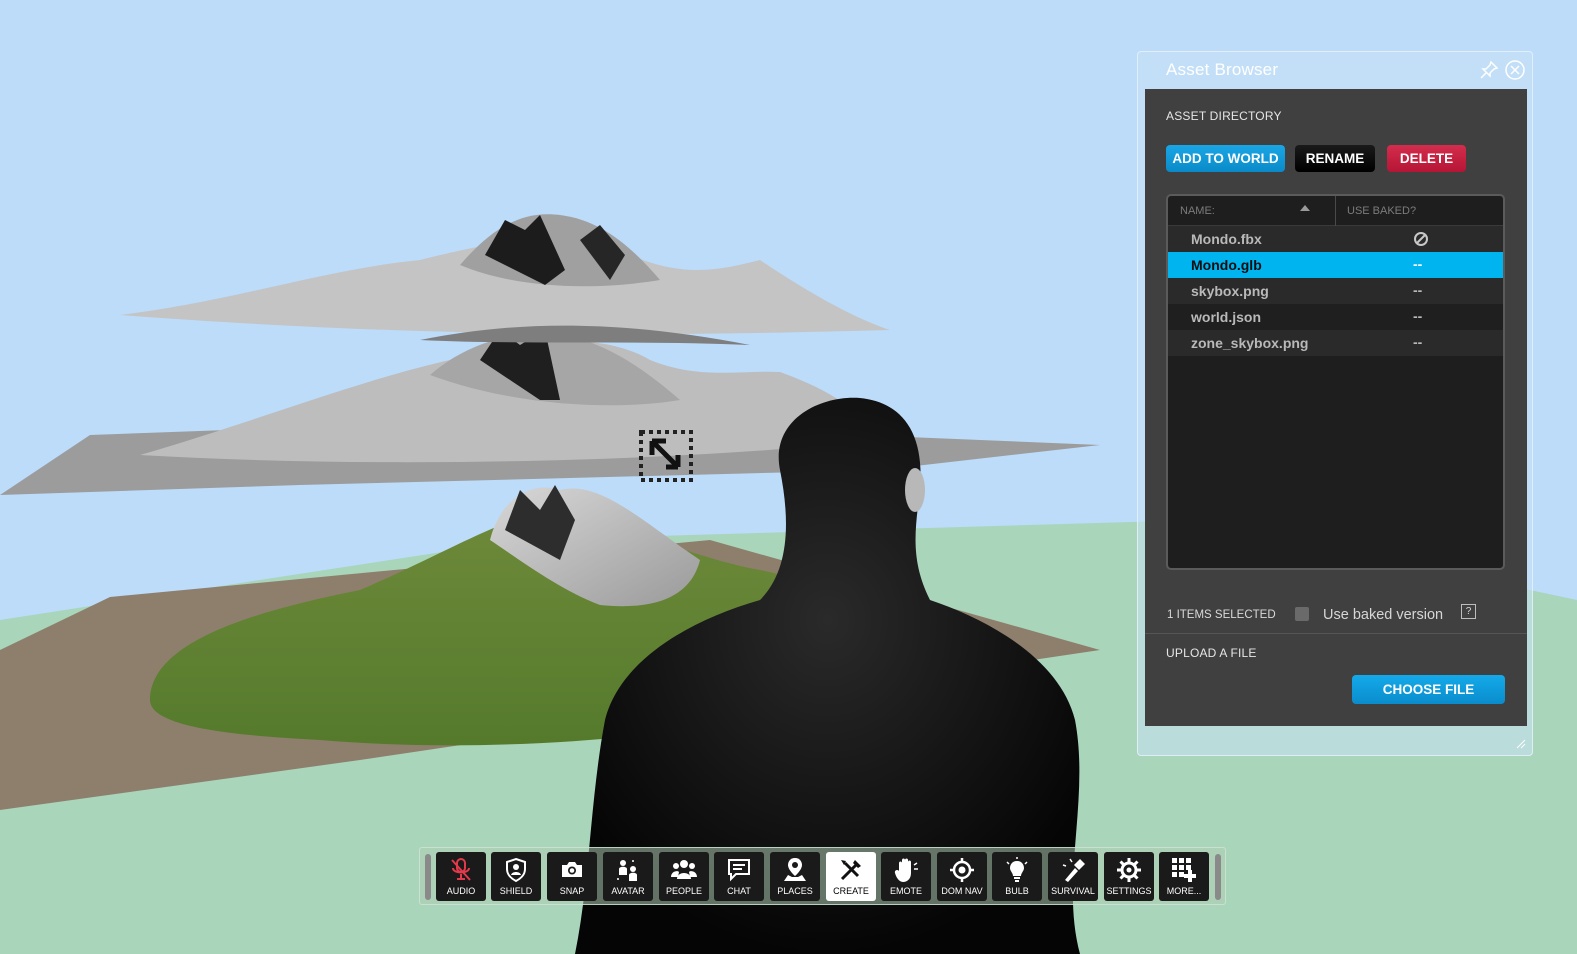 This screenshot has width=1577, height=954. Describe the element at coordinates (795, 891) in the screenshot. I see `toolbar-label: PLACES` at that location.